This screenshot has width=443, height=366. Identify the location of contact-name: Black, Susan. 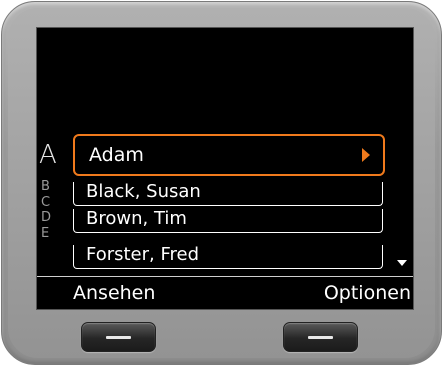
(143, 191).